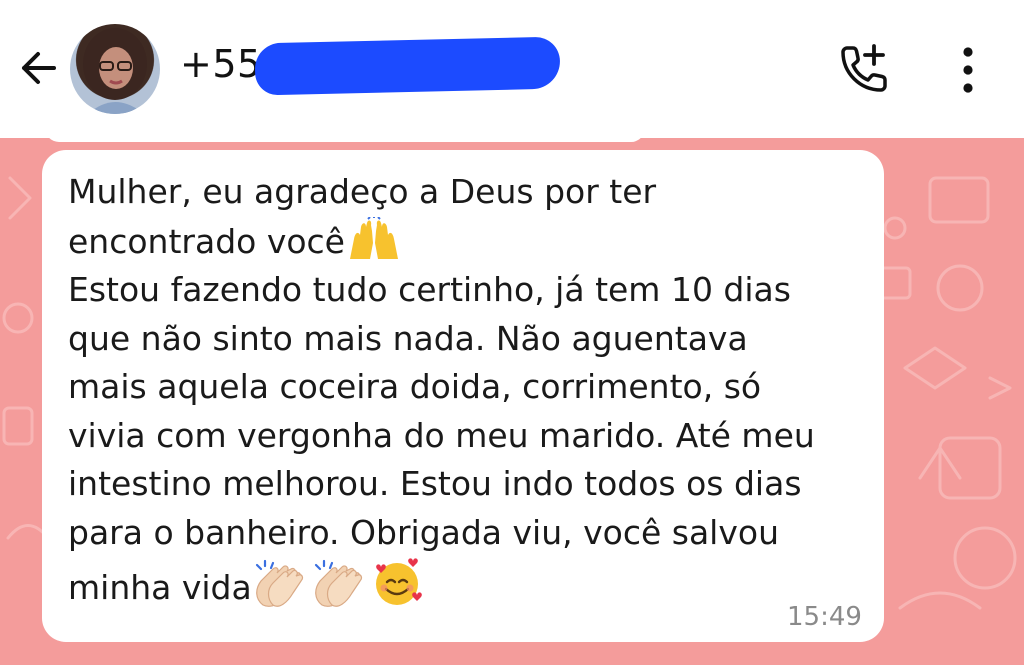 The image size is (1024, 665). I want to click on avatar-photo, so click(115, 71).